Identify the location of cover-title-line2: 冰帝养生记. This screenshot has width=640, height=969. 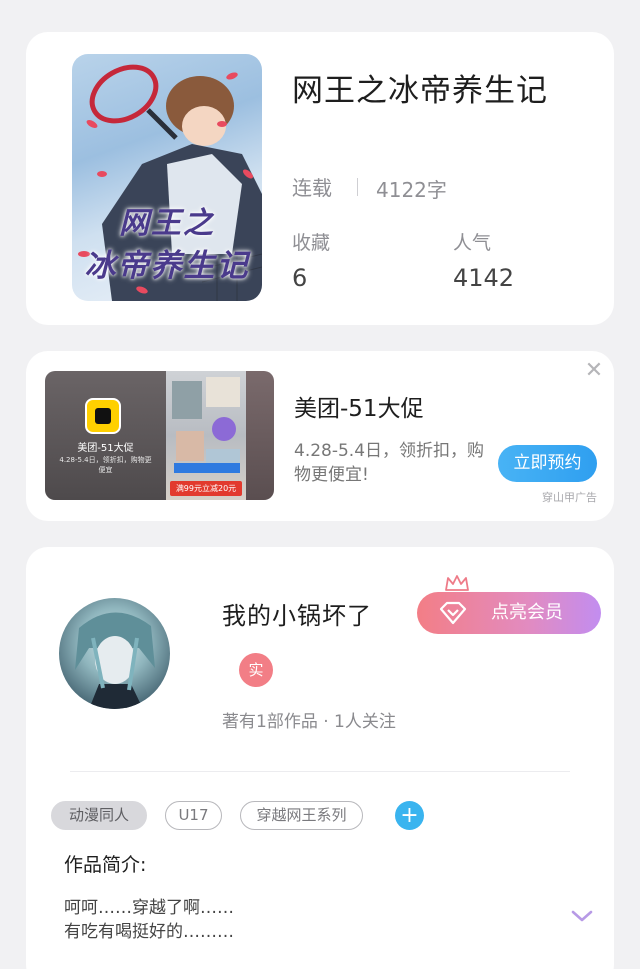
(167, 266).